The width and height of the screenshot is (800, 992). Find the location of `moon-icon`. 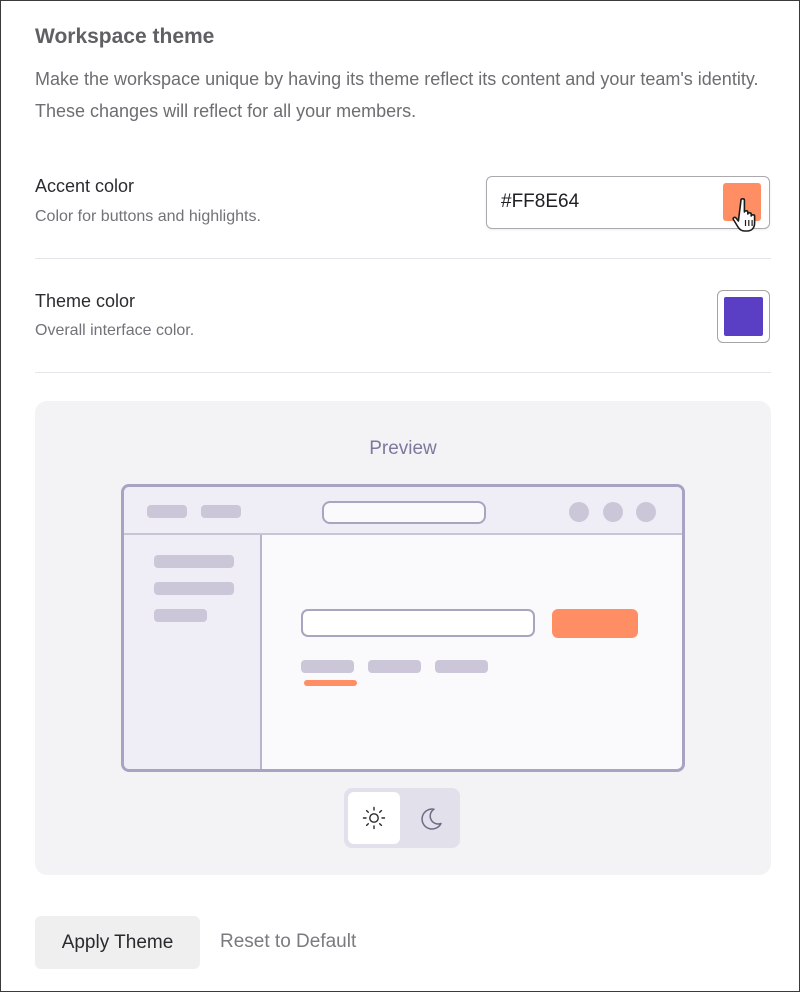

moon-icon is located at coordinates (431, 819).